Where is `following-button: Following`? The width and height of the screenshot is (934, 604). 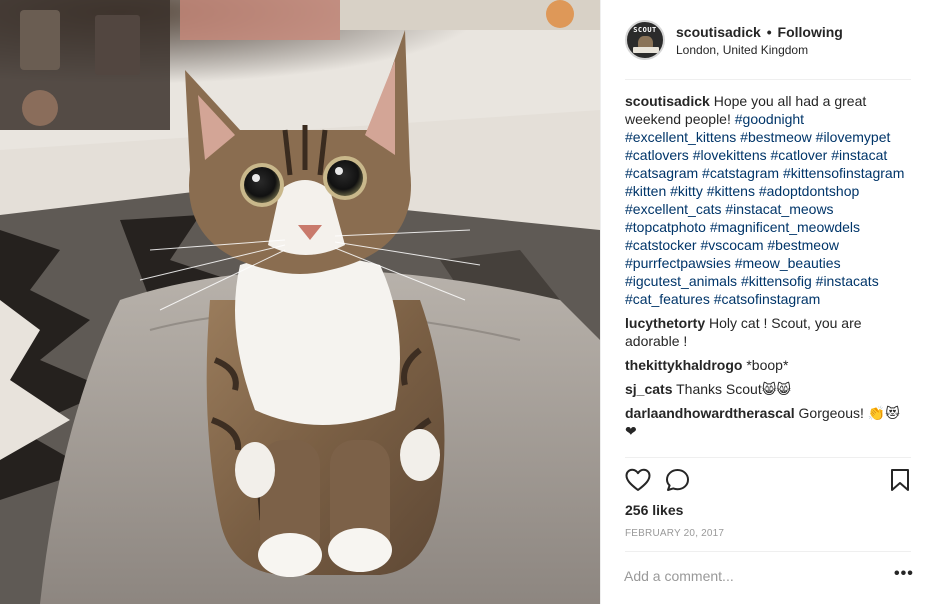 following-button: Following is located at coordinates (810, 32).